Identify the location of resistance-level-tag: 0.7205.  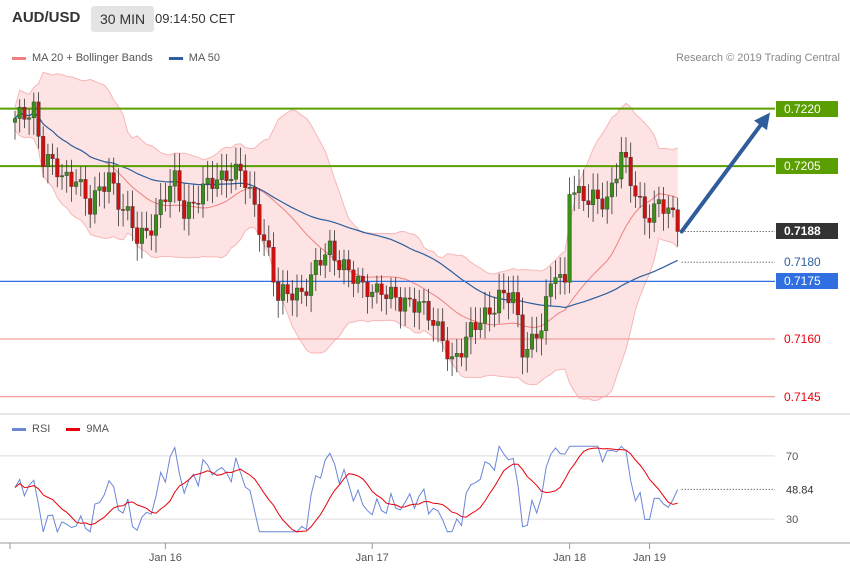
(807, 166).